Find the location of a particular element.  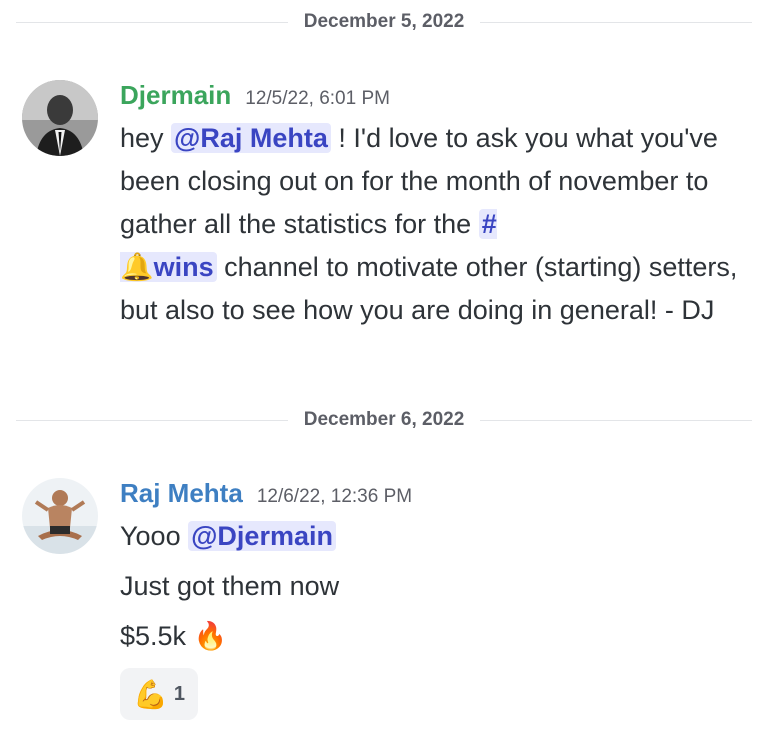

message-text: $5.5k is located at coordinates (157, 636).